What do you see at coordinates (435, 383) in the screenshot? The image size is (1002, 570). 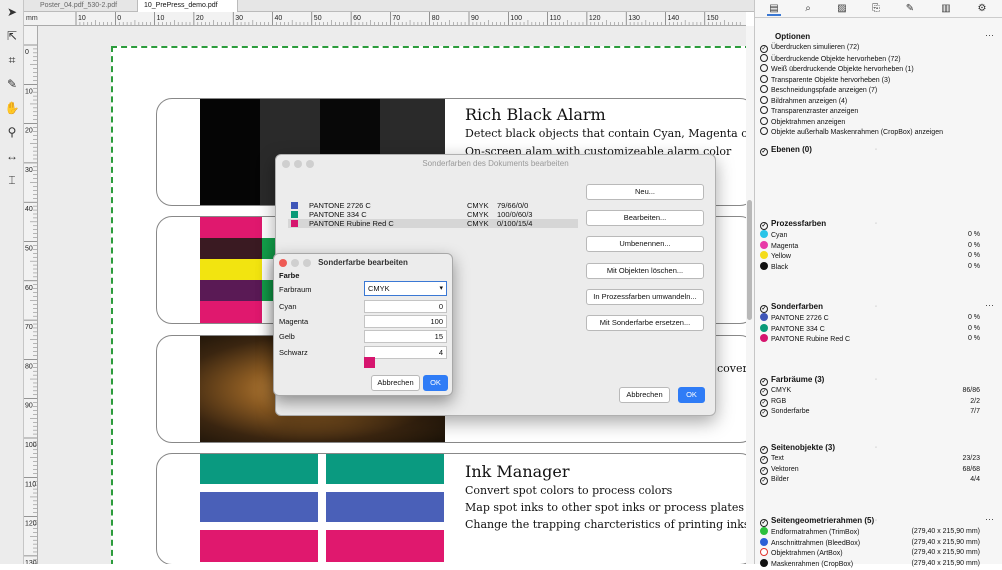 I see `sub-ok-button: OK` at bounding box center [435, 383].